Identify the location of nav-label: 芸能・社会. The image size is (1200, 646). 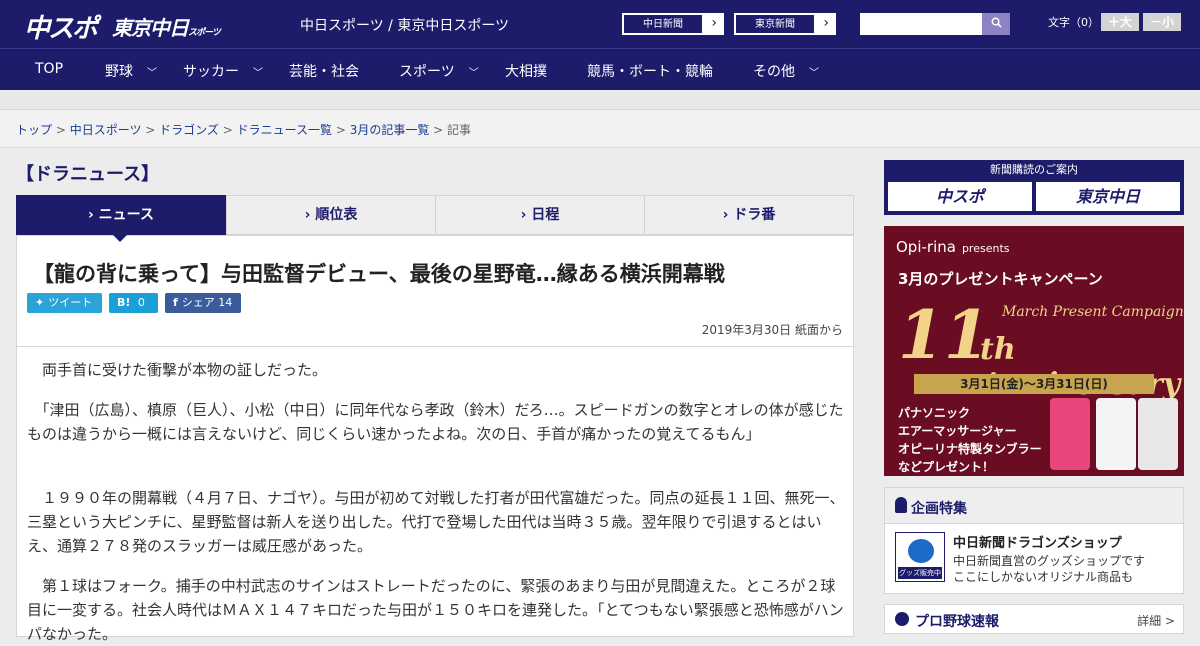
(324, 72).